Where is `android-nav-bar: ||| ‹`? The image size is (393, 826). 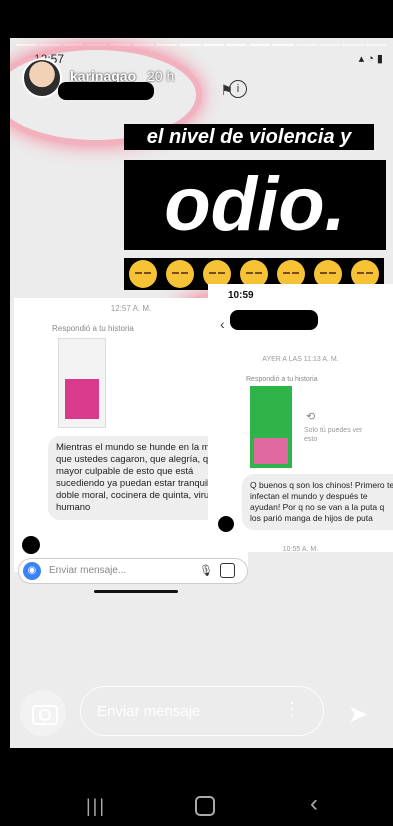
android-nav-bar: ||| ‹ is located at coordinates (196, 787).